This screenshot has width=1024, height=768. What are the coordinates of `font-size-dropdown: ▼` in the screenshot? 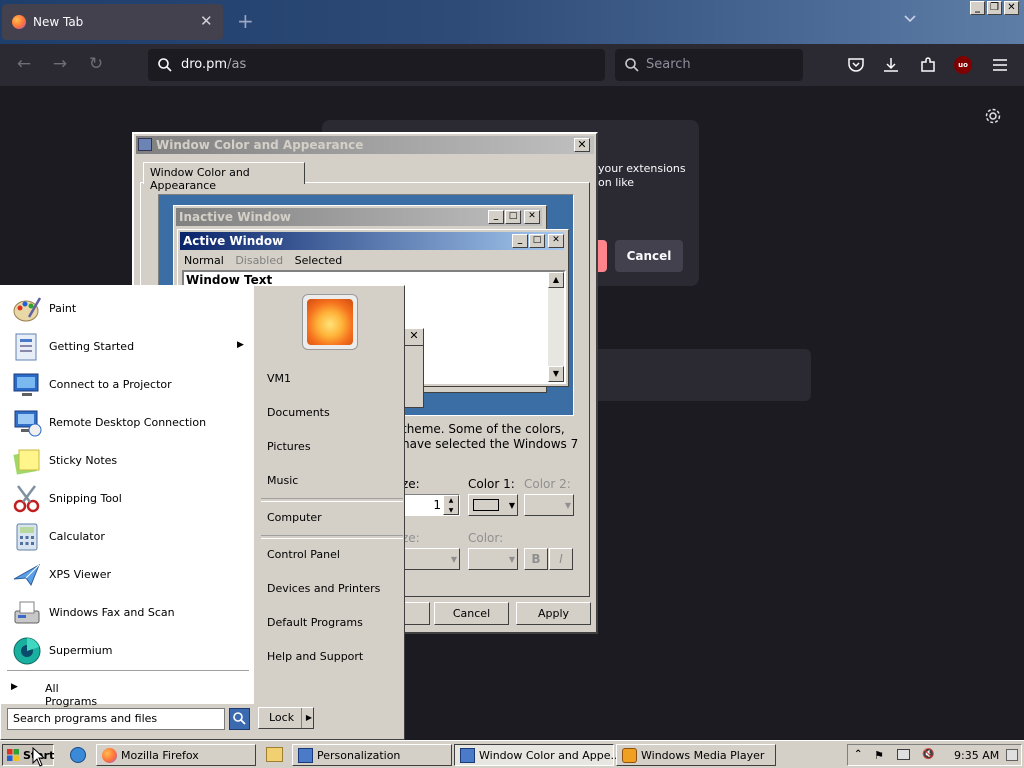 It's located at (432, 559).